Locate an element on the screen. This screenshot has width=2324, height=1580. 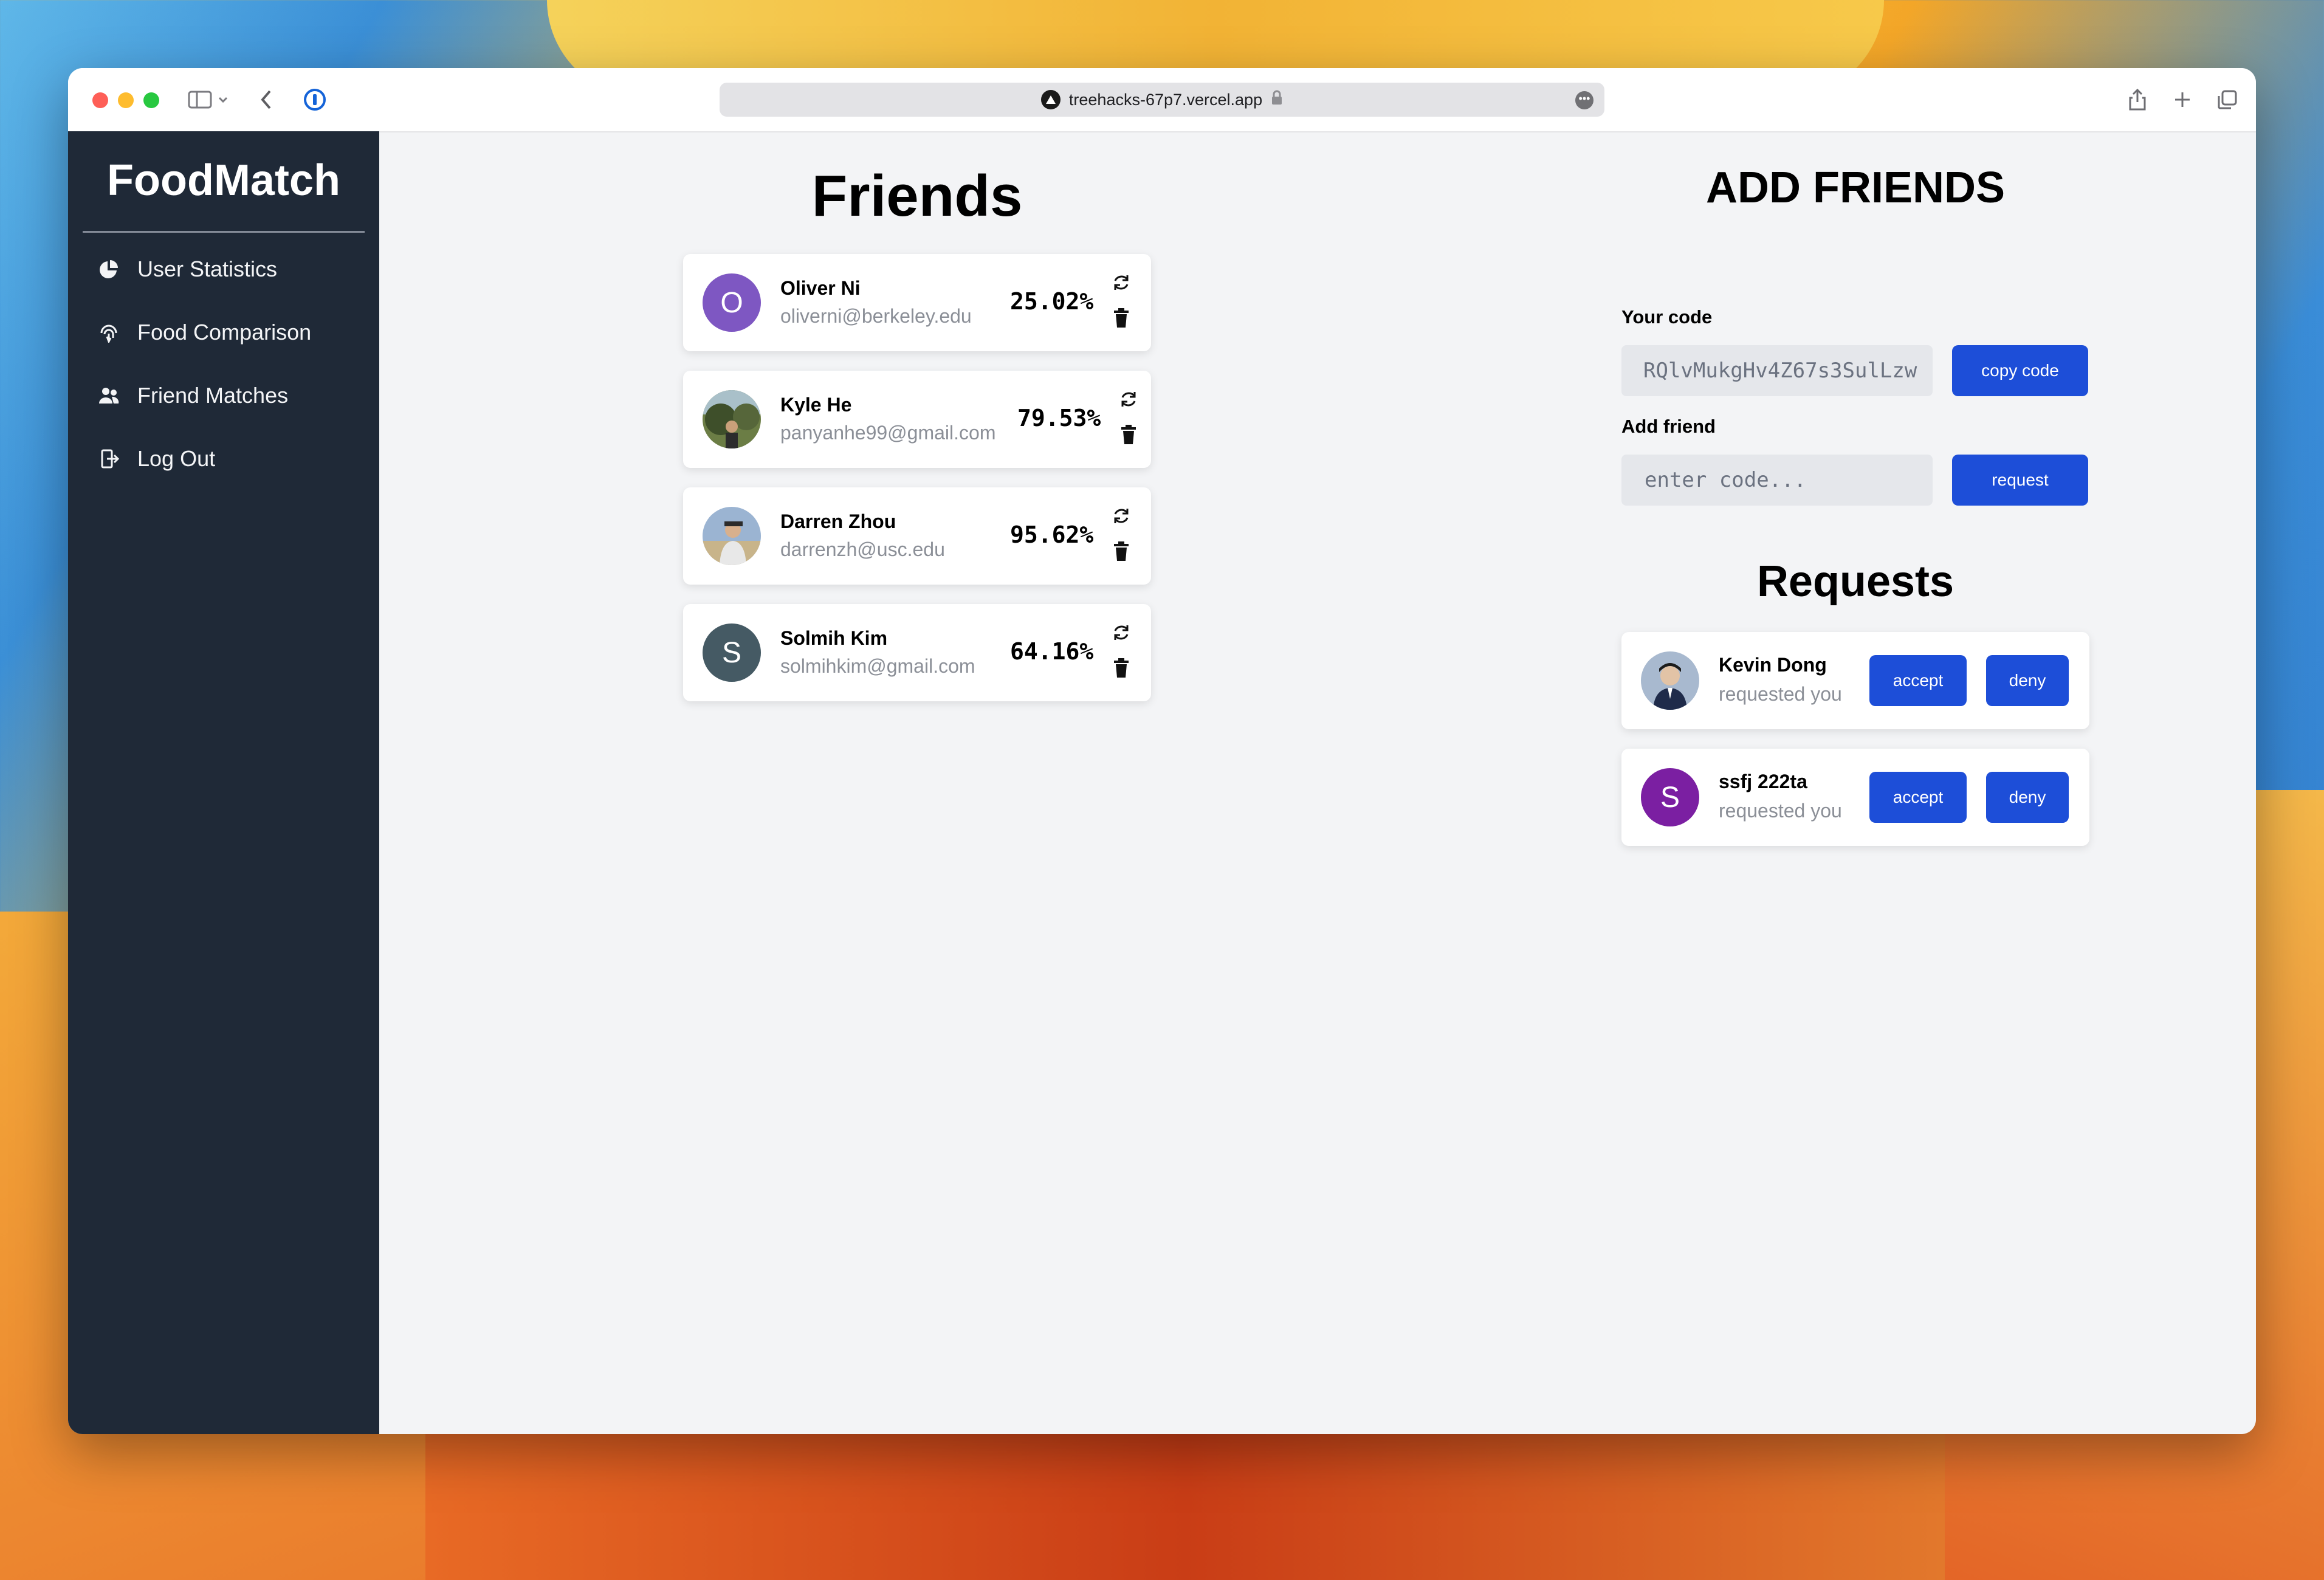
your-code-label: Your code is located at coordinates (1667, 317).